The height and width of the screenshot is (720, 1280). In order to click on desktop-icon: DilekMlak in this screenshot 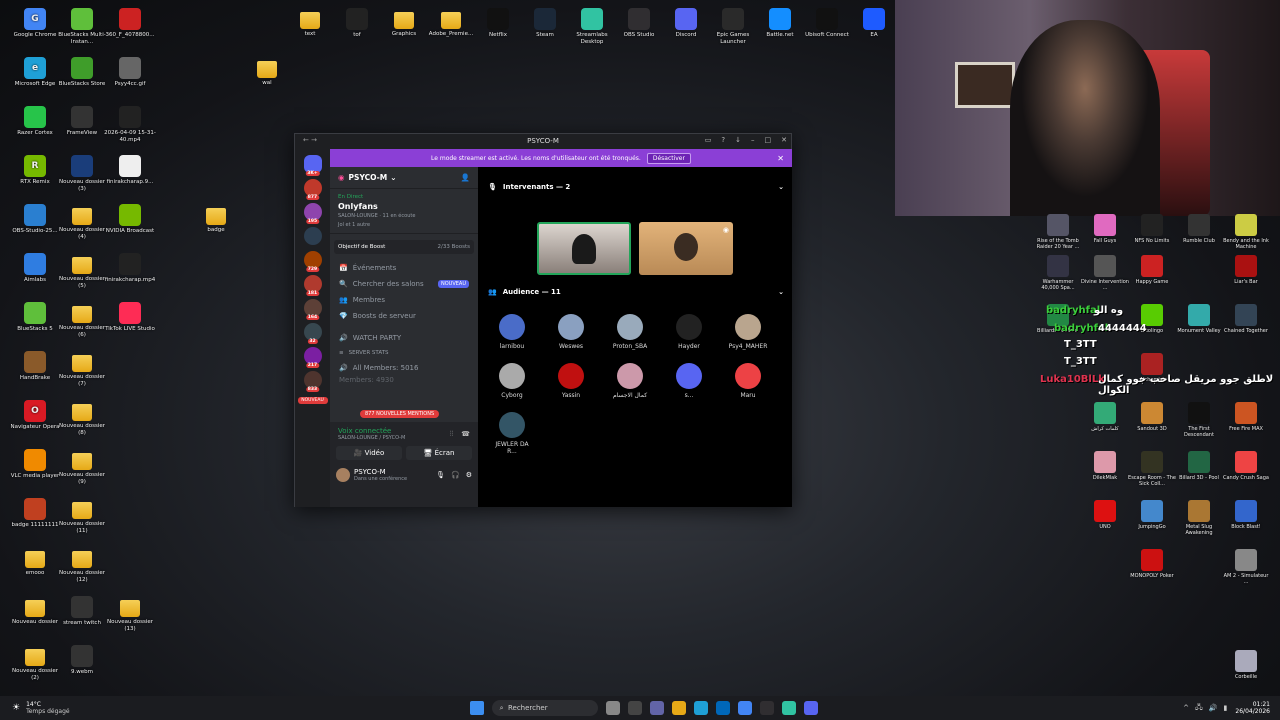, I will do `click(1105, 466)`.